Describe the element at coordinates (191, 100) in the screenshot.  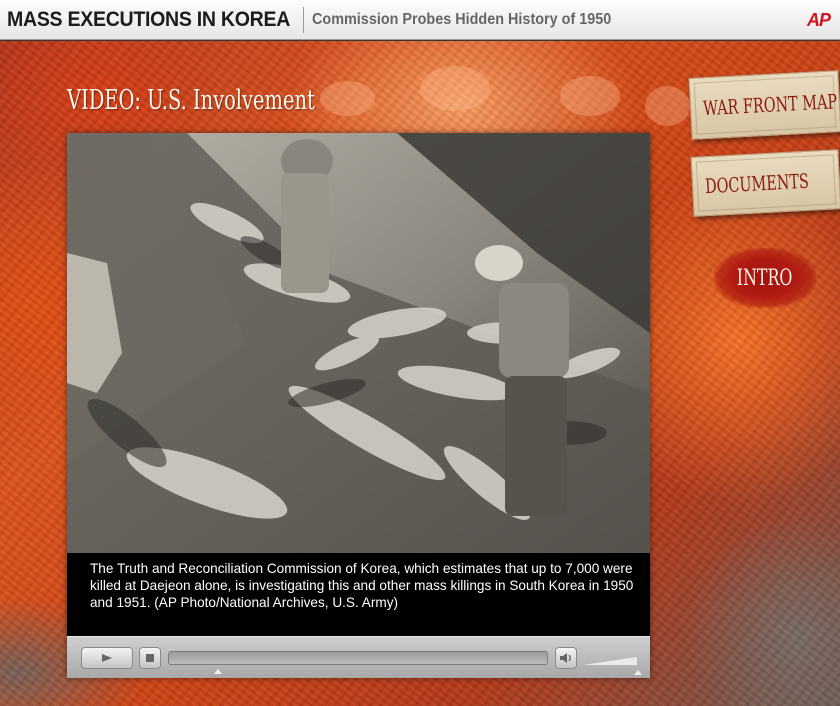
I see `video-heading: VIDEO: U.S. Involvement` at that location.